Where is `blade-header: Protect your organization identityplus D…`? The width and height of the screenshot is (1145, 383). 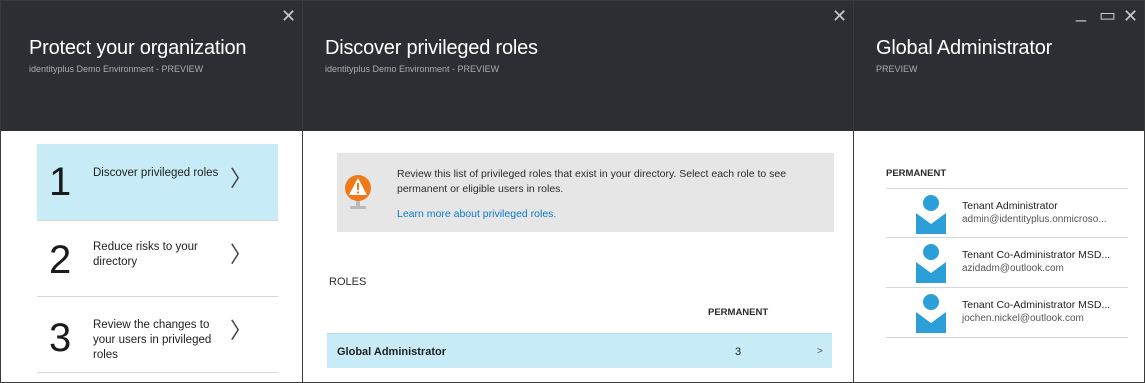
blade-header: Protect your organization identityplus D… is located at coordinates (151, 66).